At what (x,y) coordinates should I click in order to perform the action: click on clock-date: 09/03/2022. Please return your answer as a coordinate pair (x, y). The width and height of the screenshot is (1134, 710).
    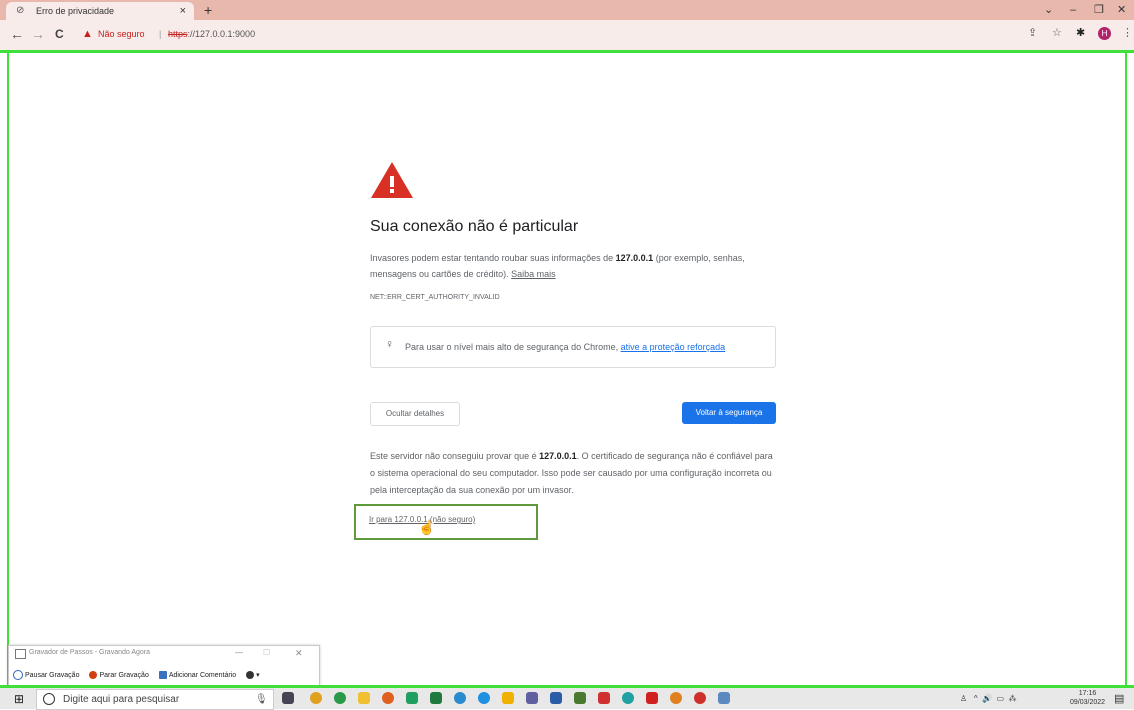
    Looking at the image, I should click on (1088, 702).